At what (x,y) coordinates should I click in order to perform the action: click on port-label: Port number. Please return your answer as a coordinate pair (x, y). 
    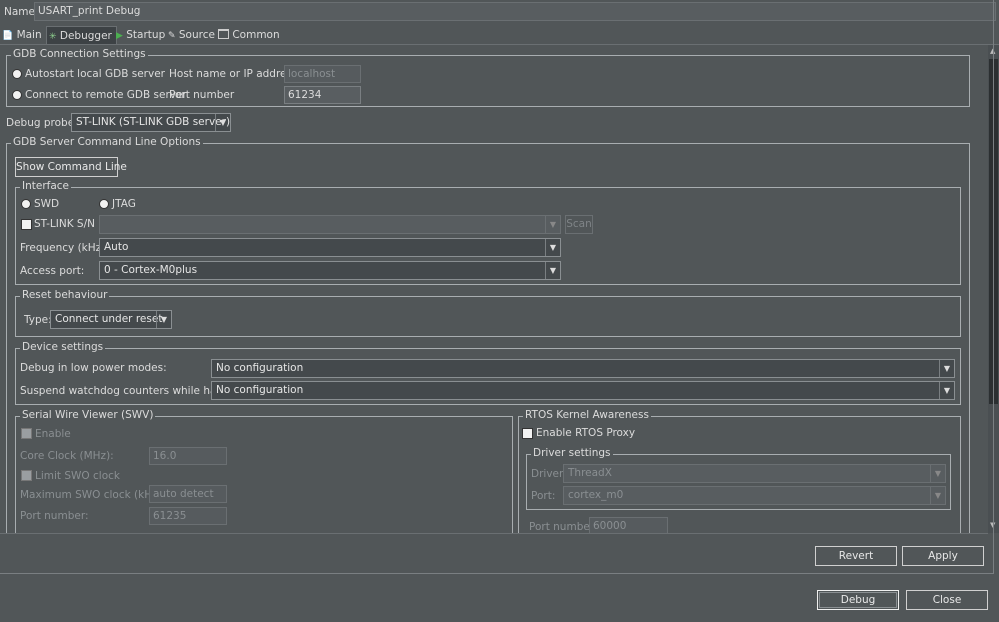
    Looking at the image, I should click on (202, 95).